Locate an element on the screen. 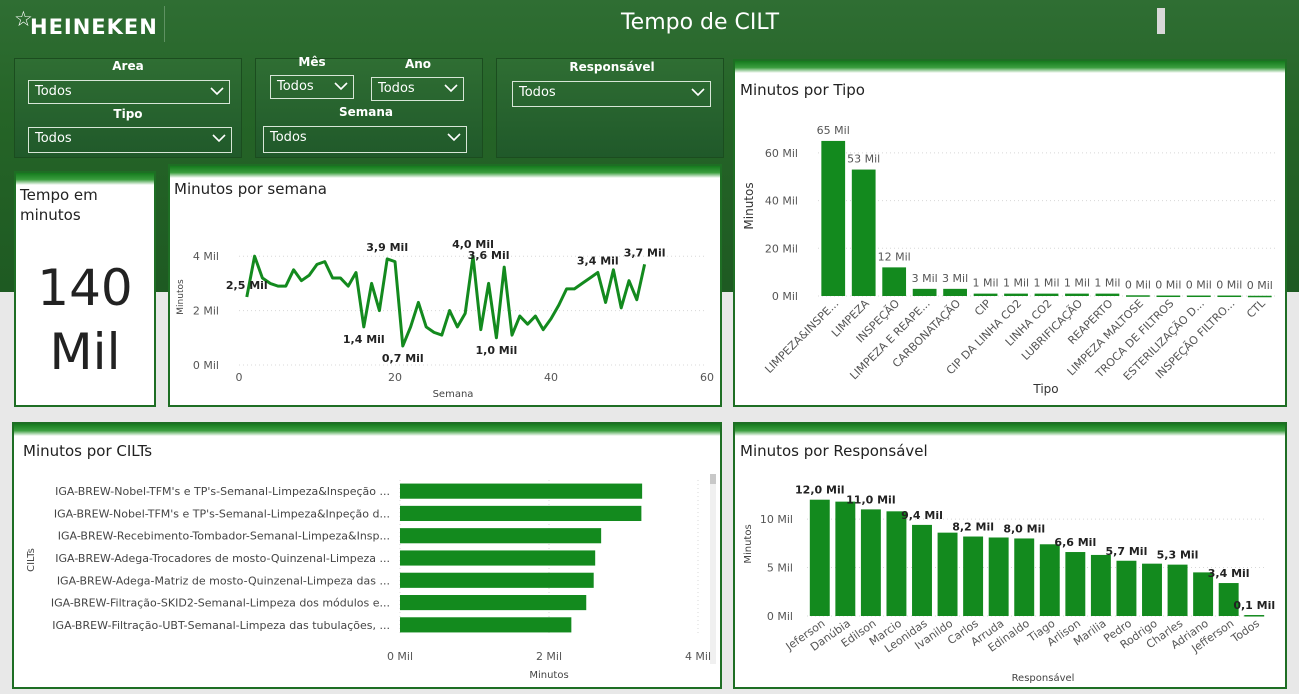  card-header-bar is located at coordinates (85, 179).